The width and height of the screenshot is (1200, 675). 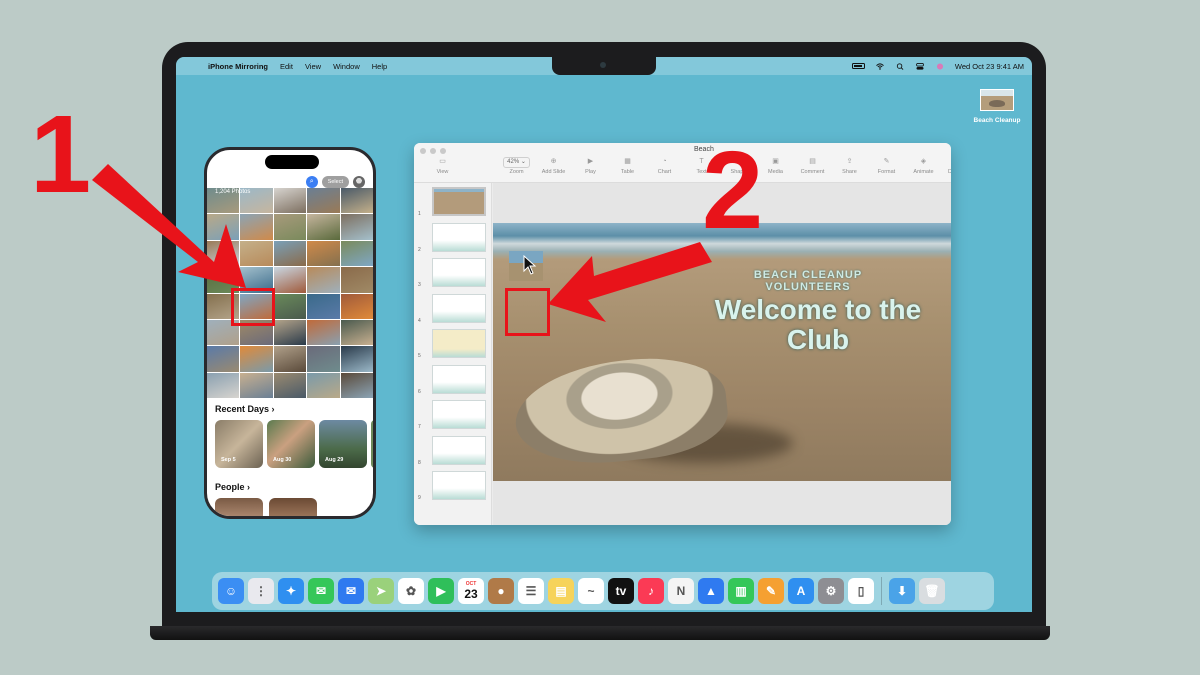 I want to click on signal-wifi-battery-icon: ▮▮ ◠ ▭, so click(x=341, y=160).